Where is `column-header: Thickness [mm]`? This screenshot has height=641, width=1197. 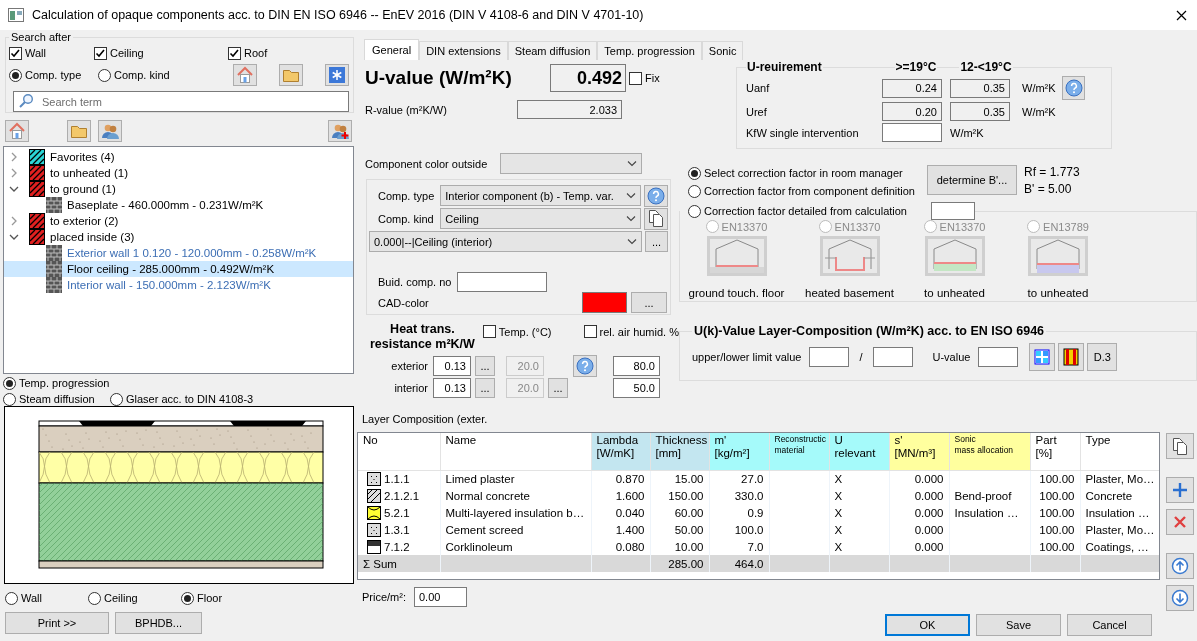
column-header: Thickness [mm] is located at coordinates (679, 451).